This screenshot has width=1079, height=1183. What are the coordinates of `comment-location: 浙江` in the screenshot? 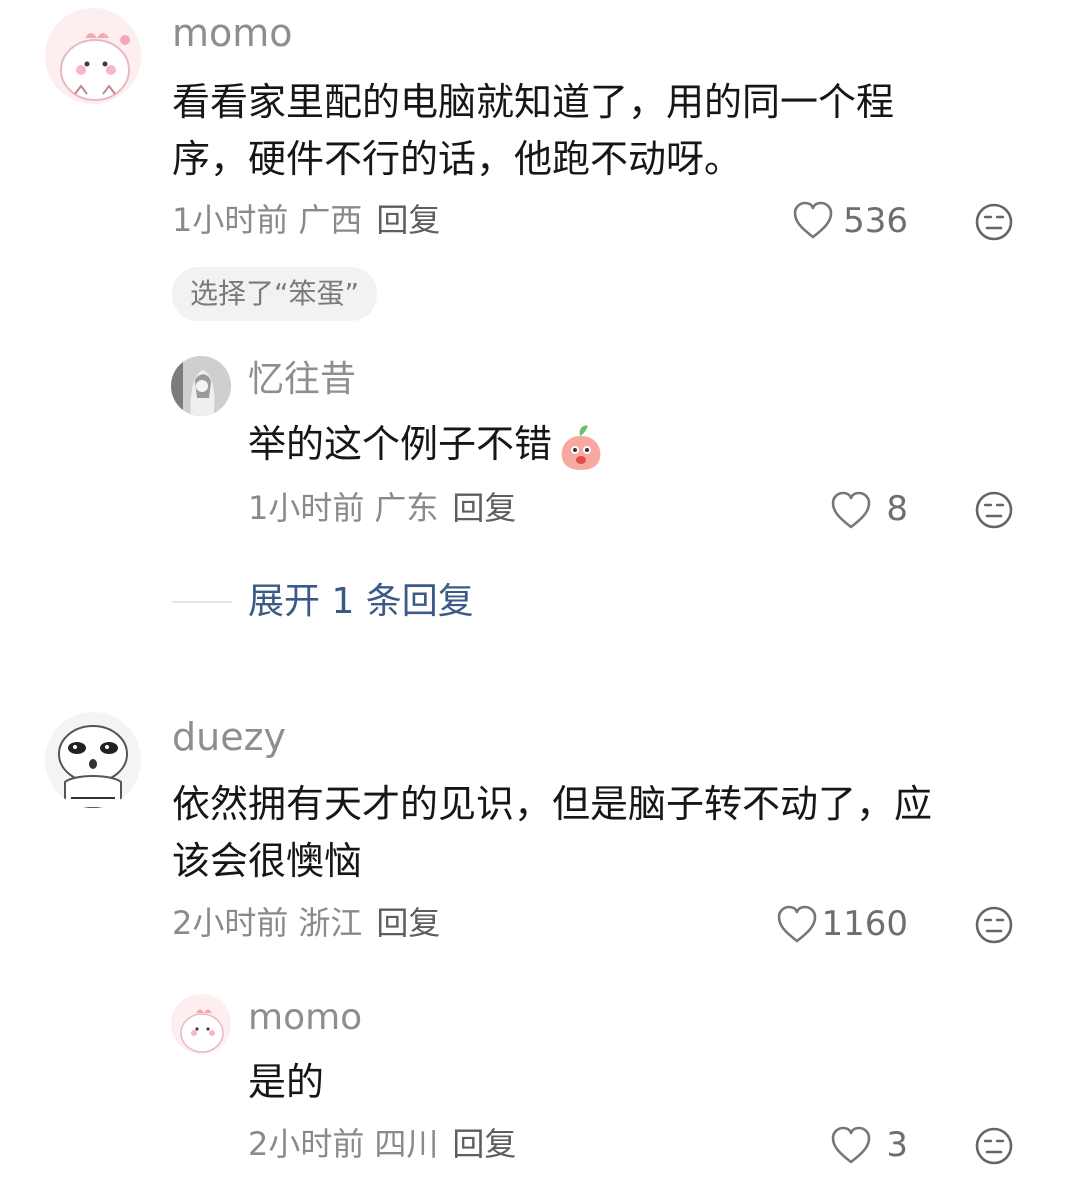 It's located at (330, 923).